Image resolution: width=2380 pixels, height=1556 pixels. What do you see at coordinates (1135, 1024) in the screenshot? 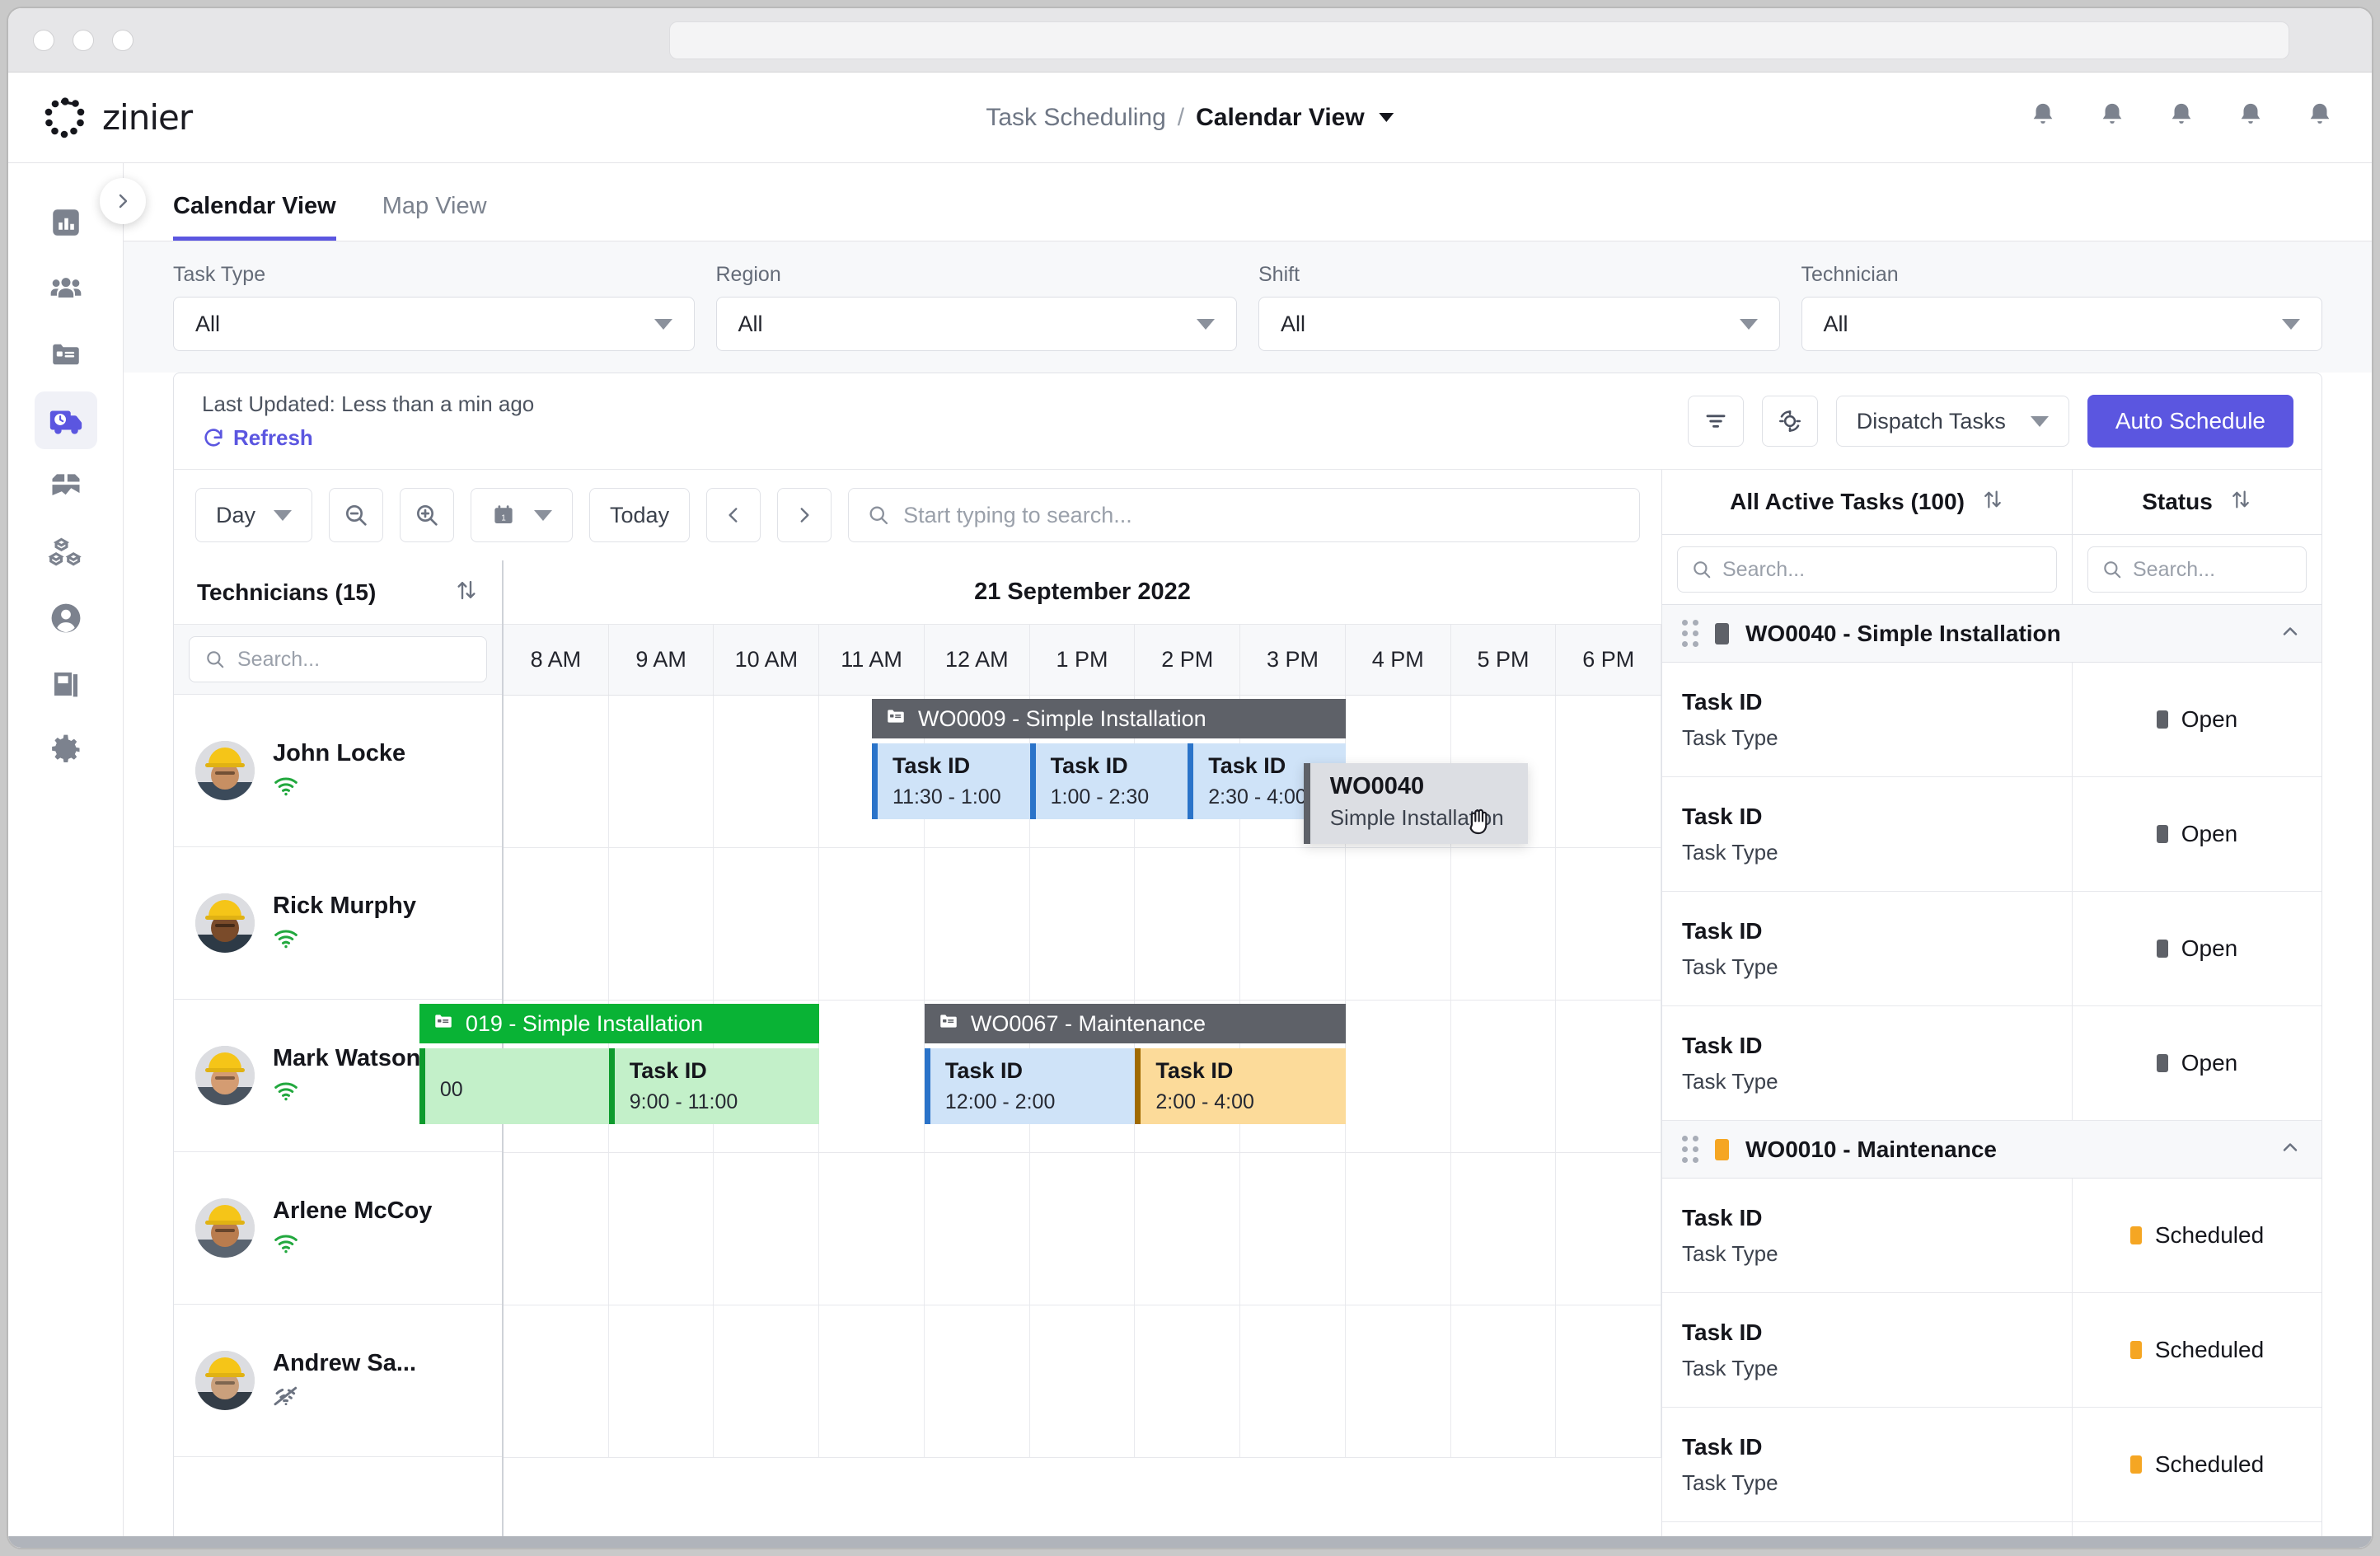
I see `work-order-header: WO0067 - Maintenance` at bounding box center [1135, 1024].